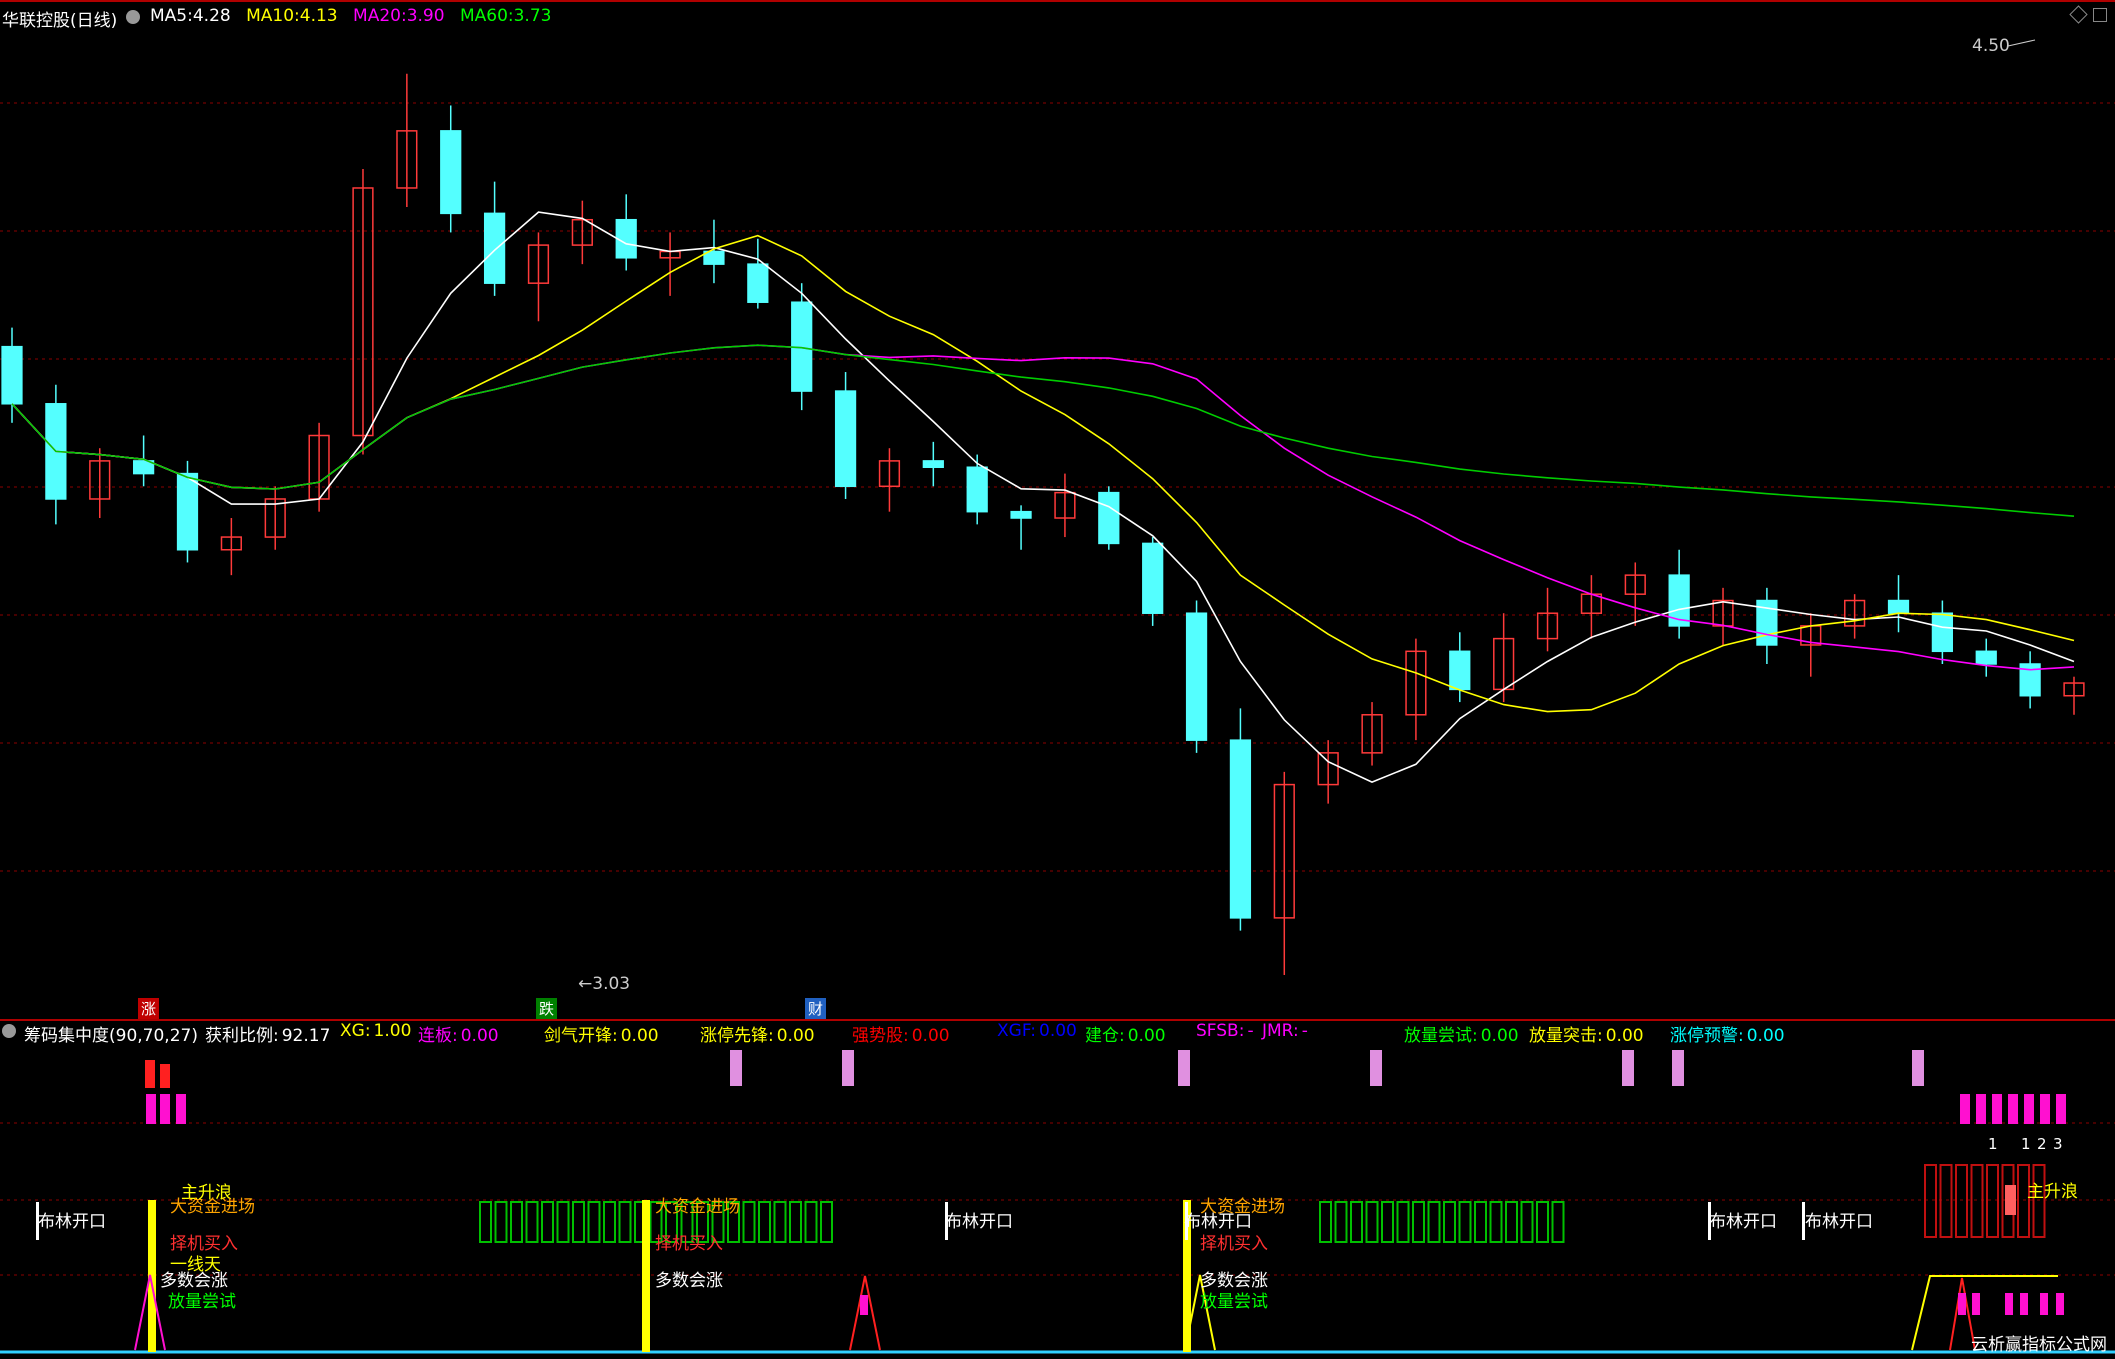 The width and height of the screenshot is (2115, 1359). What do you see at coordinates (1743, 1222) in the screenshot?
I see `signal-bulin-4: 布林开口` at bounding box center [1743, 1222].